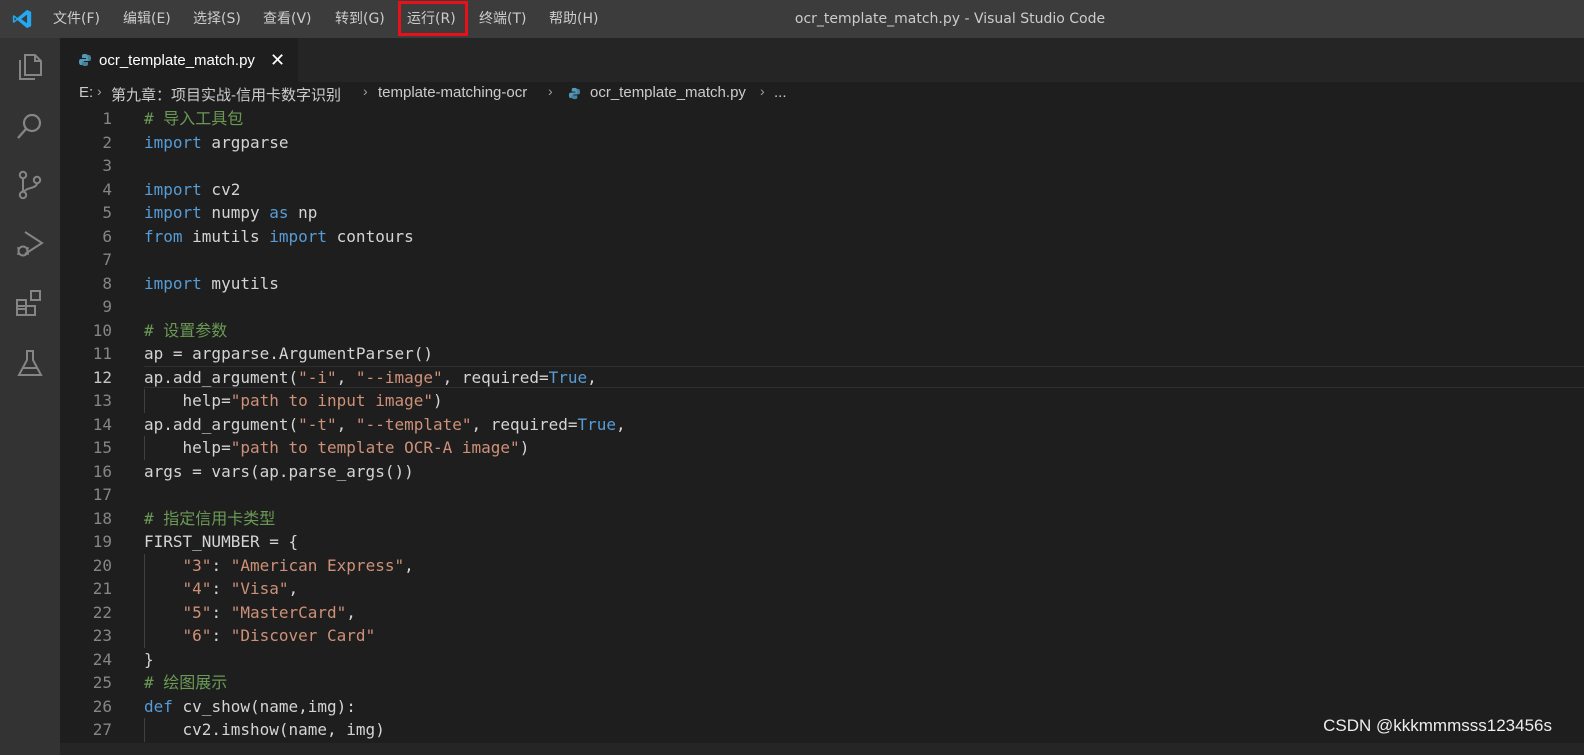 The width and height of the screenshot is (1584, 755). What do you see at coordinates (822, 213) in the screenshot?
I see `code-line: 5 import numpy as np` at bounding box center [822, 213].